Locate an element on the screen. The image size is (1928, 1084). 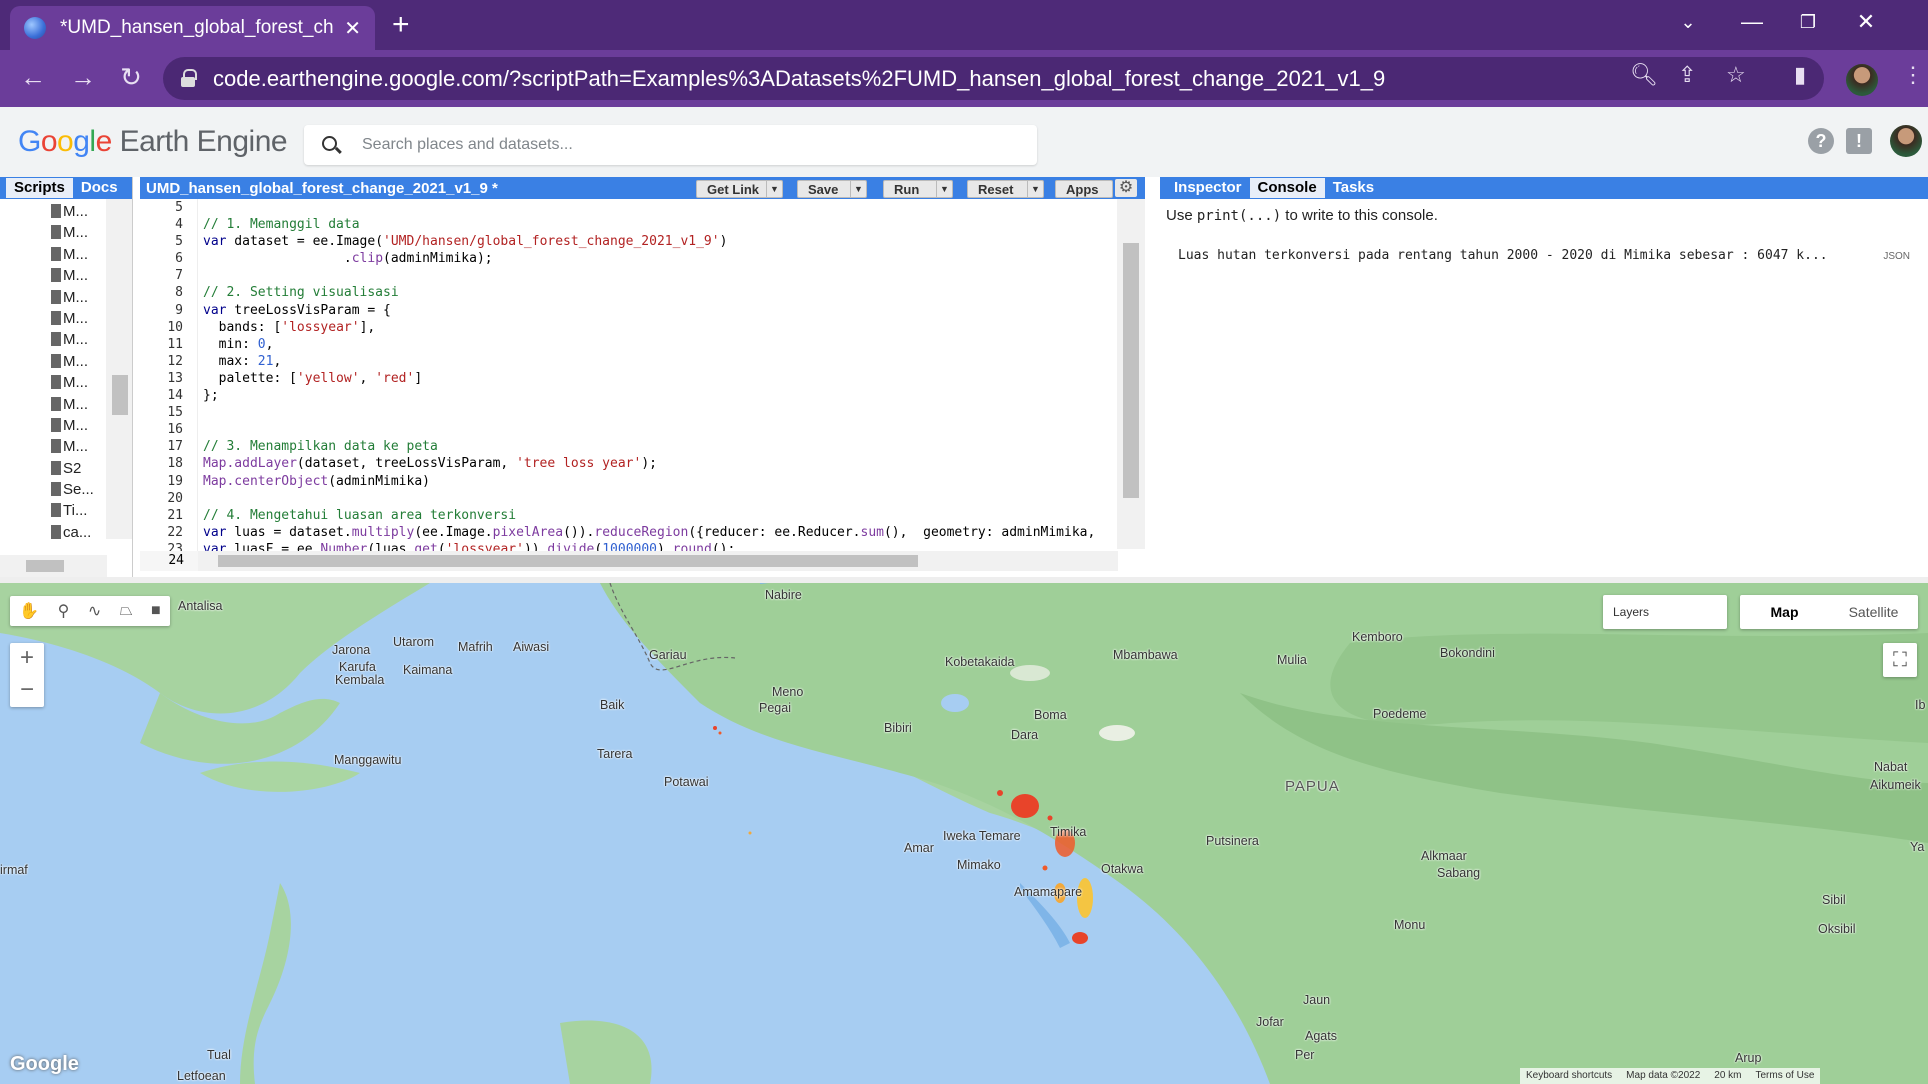
json-toggle: JSON is located at coordinates (1896, 257).